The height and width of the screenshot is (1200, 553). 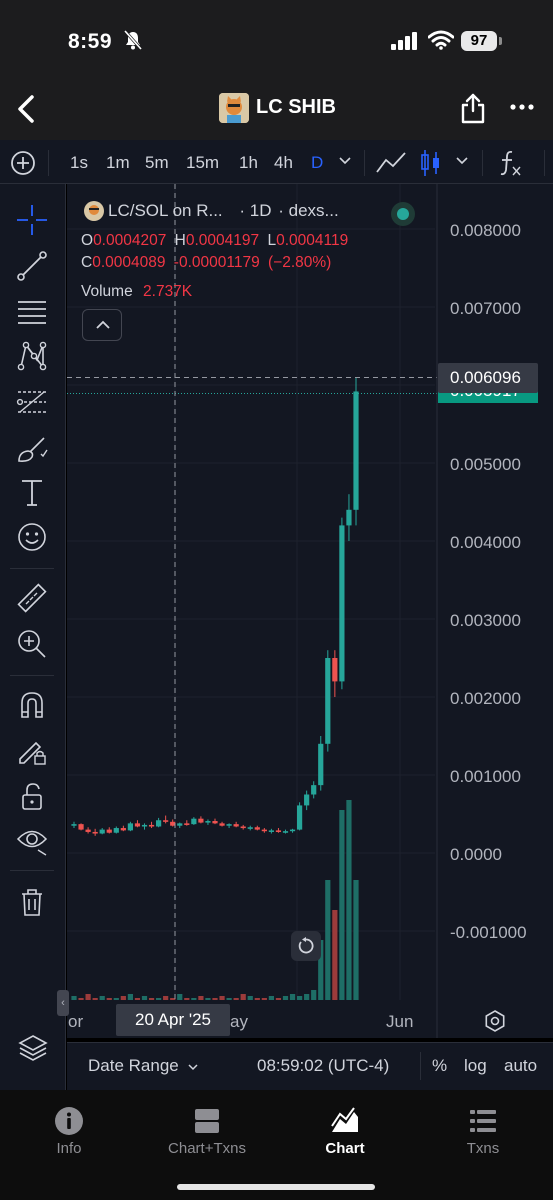 What do you see at coordinates (90, 41) in the screenshot?
I see `status-time: 8:59` at bounding box center [90, 41].